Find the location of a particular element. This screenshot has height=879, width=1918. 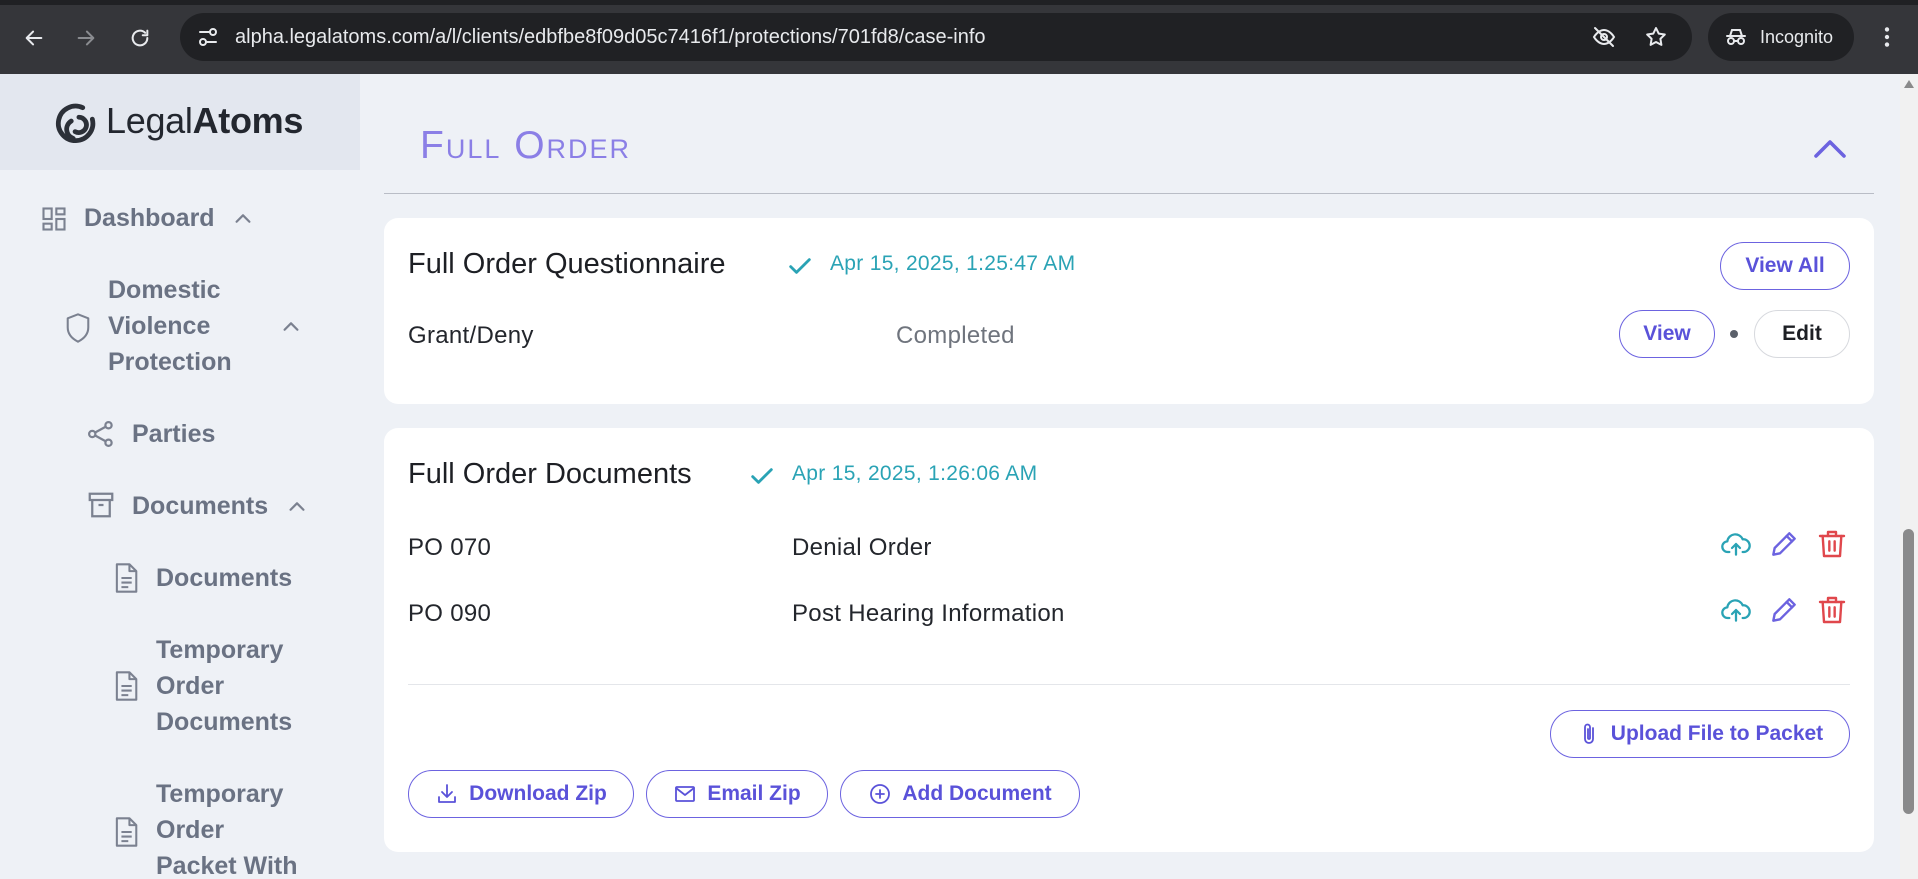

archive-icon is located at coordinates (101, 505).